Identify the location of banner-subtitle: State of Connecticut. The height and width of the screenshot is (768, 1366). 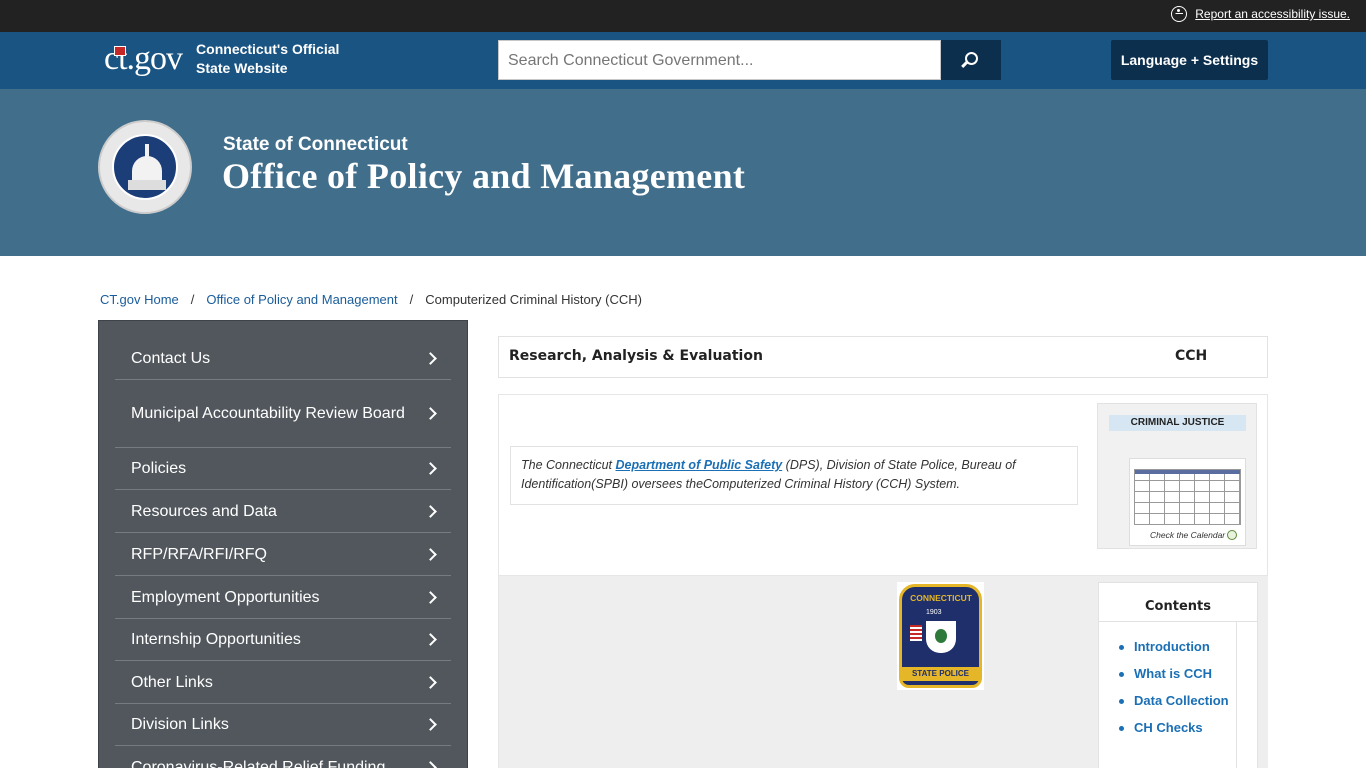
(315, 144).